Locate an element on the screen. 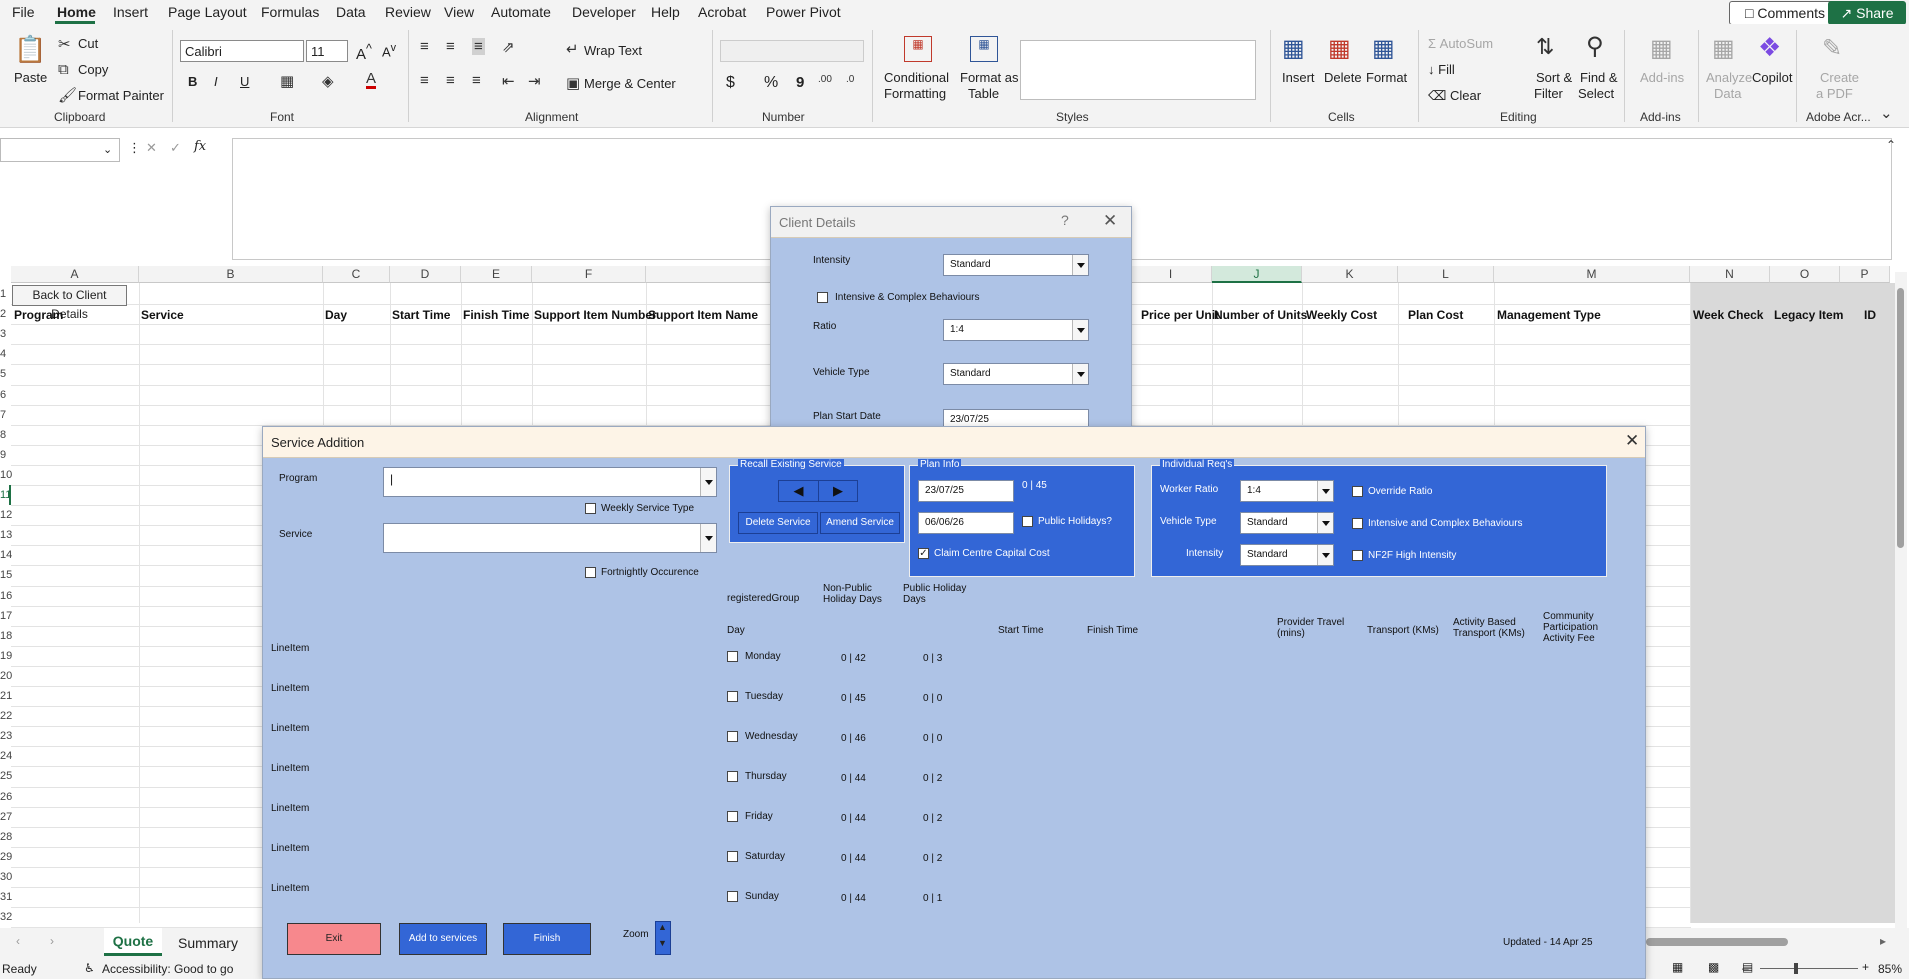 Image resolution: width=1909 pixels, height=979 pixels. copilot-icon: ❖ is located at coordinates (1769, 47).